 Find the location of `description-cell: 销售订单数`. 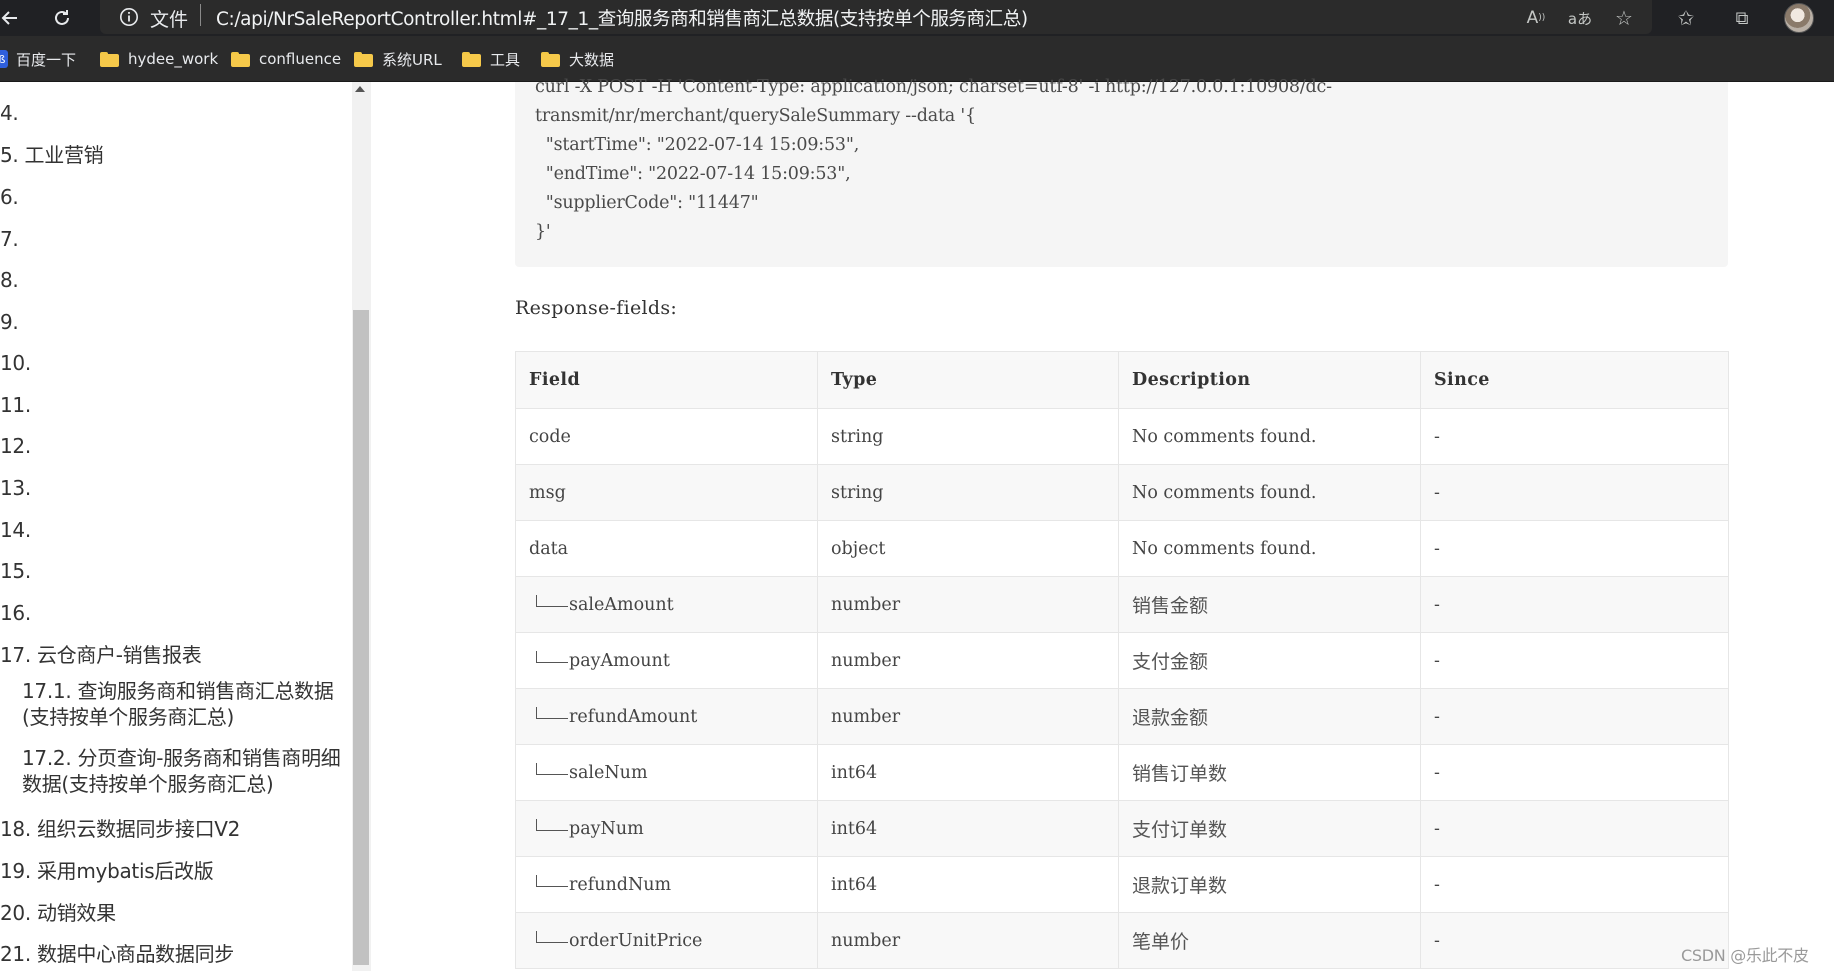

description-cell: 销售订单数 is located at coordinates (1269, 772).